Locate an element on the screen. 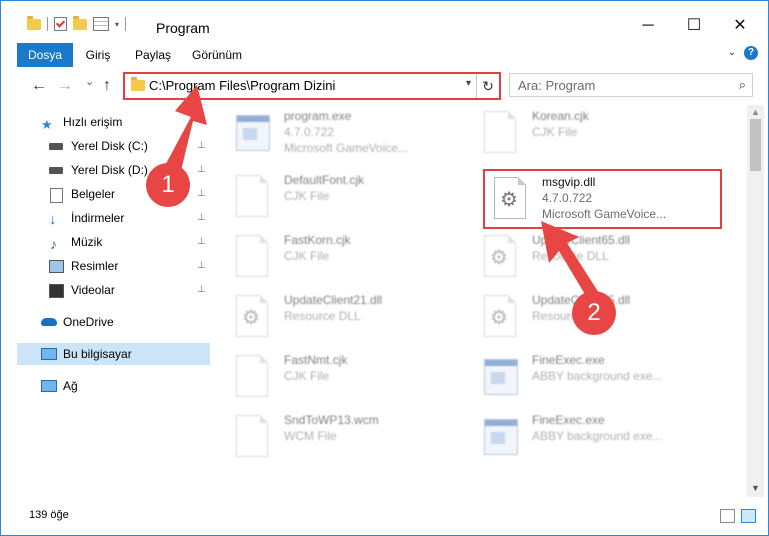  step-2-badge: 2 is located at coordinates (594, 313).